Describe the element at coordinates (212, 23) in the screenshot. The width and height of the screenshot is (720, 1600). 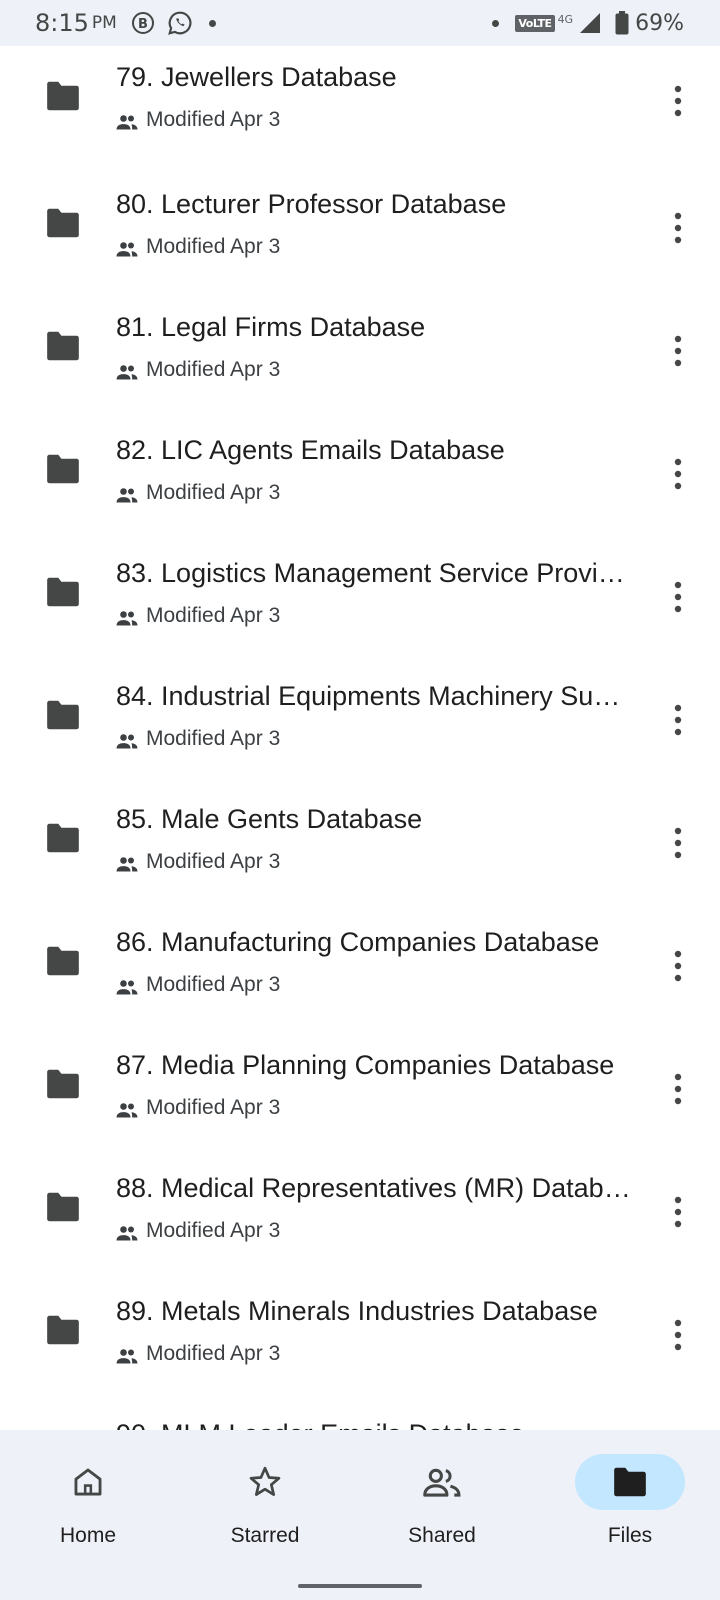
I see `more-notifications-dot-icon` at that location.